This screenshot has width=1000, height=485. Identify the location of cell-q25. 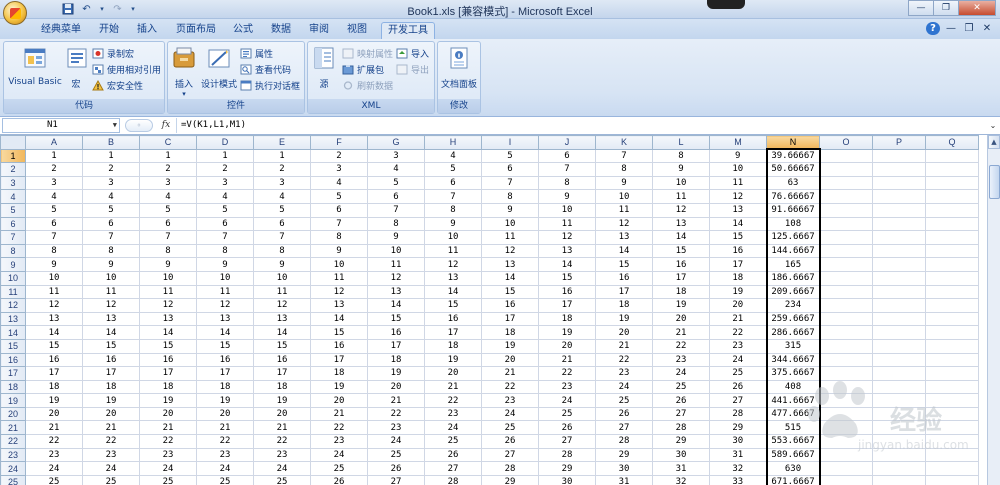
(952, 479).